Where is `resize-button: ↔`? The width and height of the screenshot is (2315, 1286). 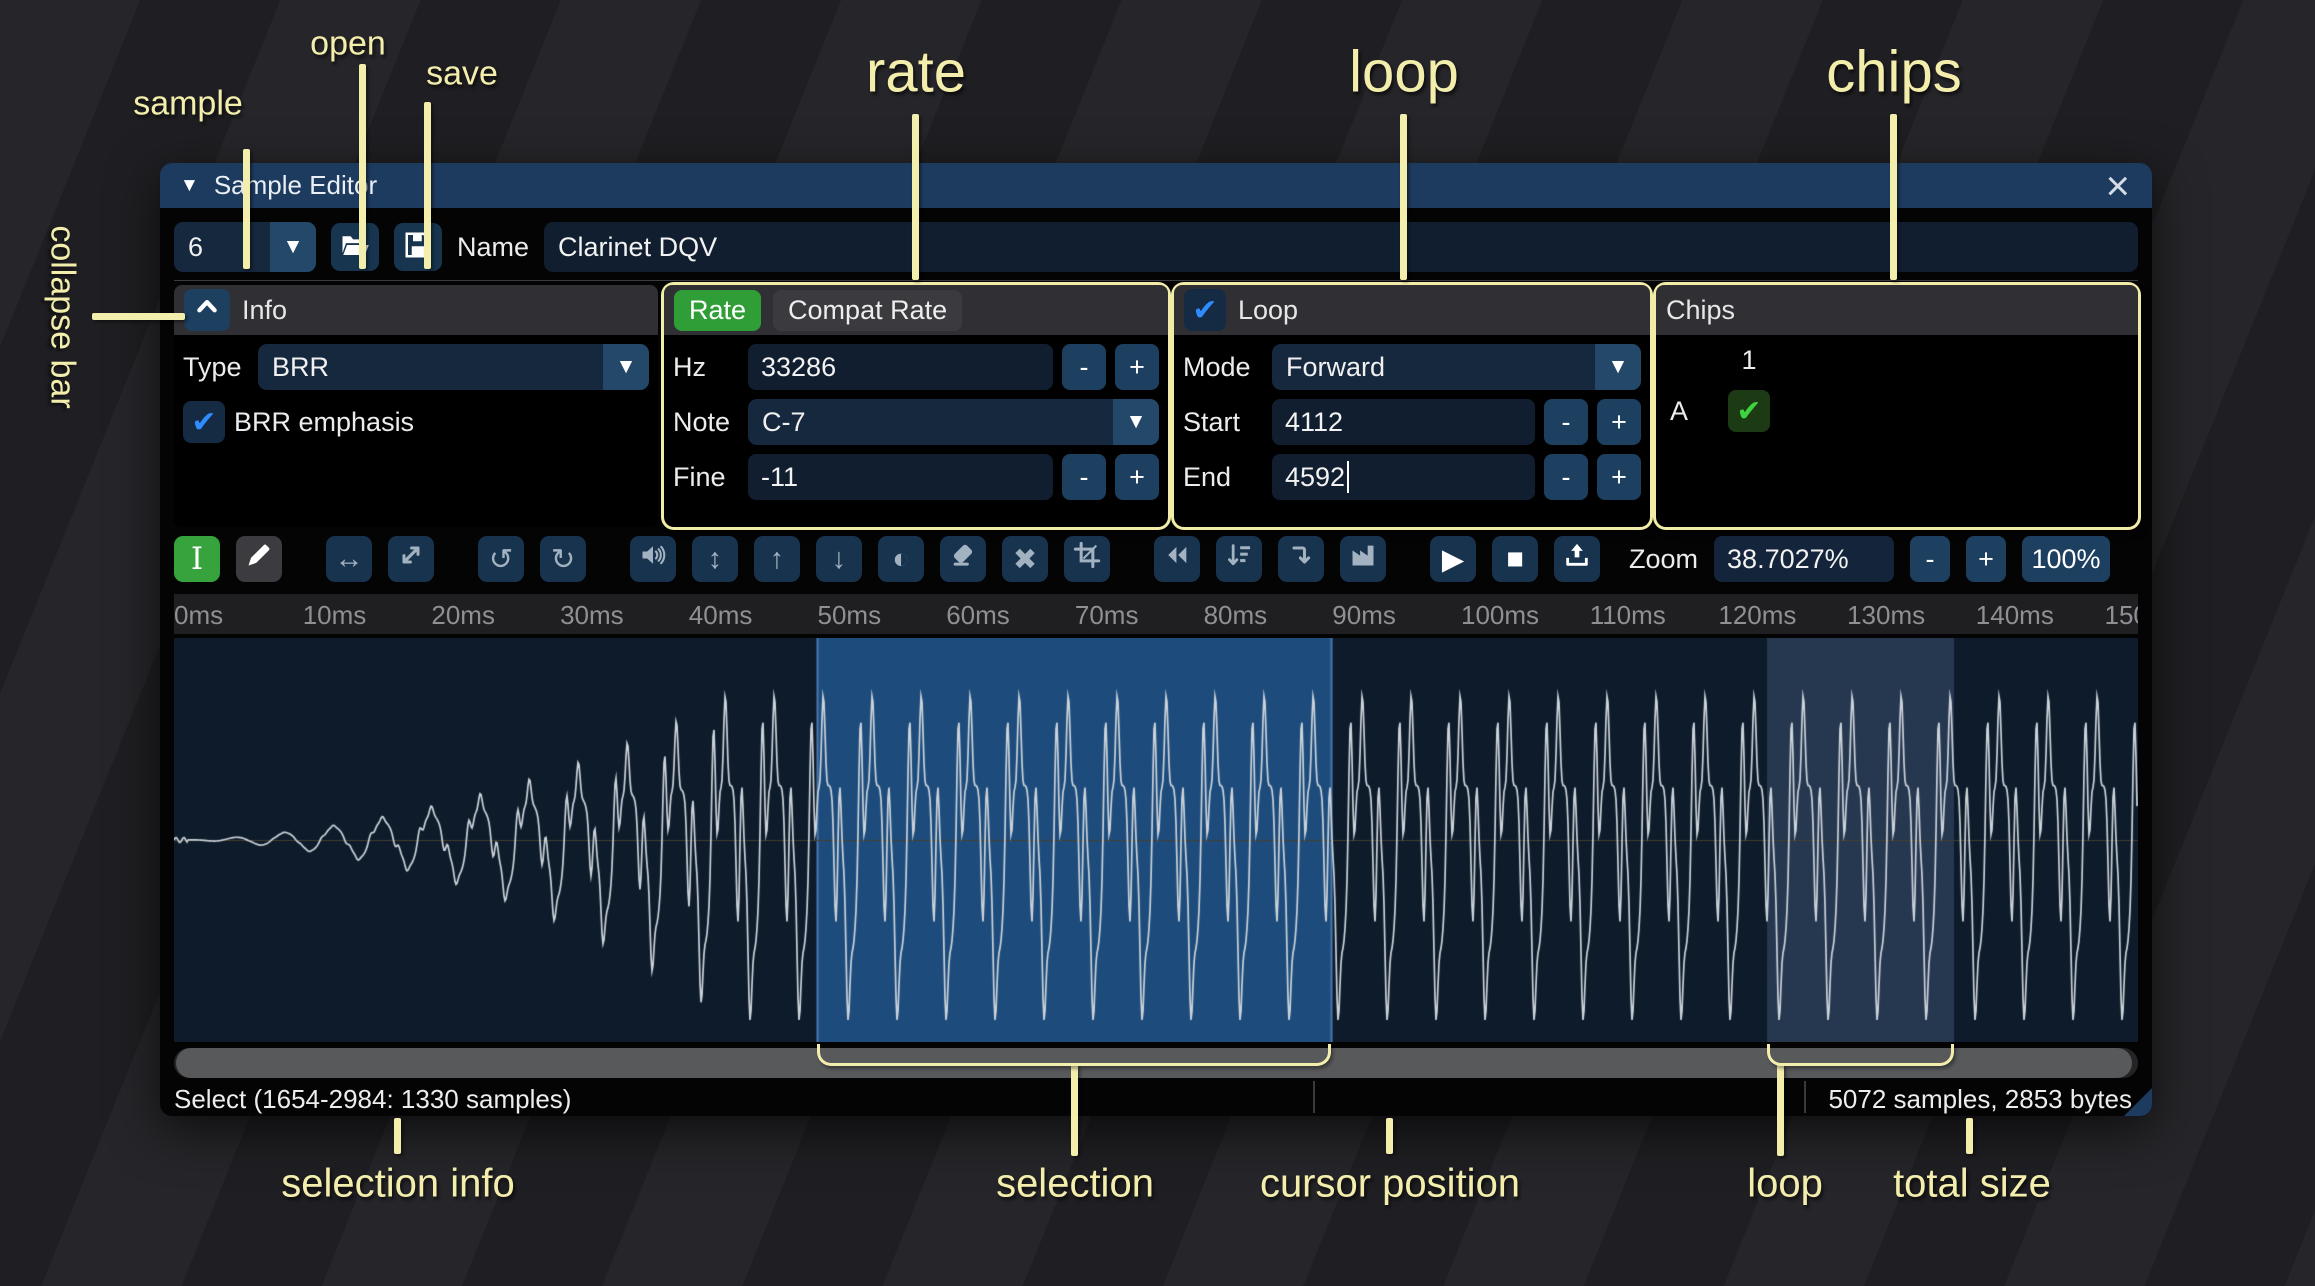 resize-button: ↔ is located at coordinates (349, 559).